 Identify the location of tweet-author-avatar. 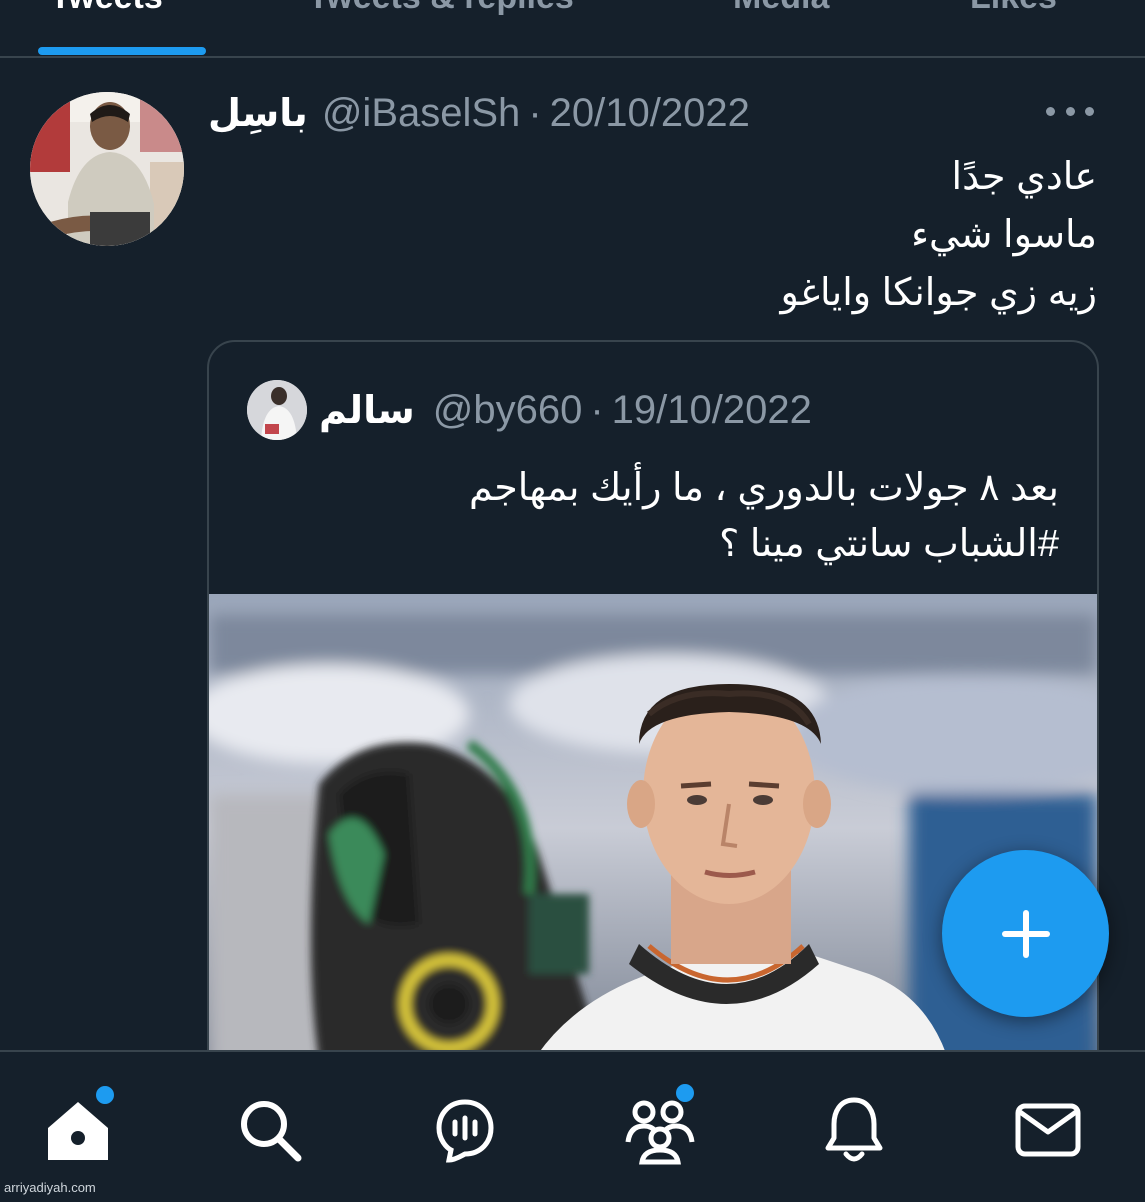
(107, 169).